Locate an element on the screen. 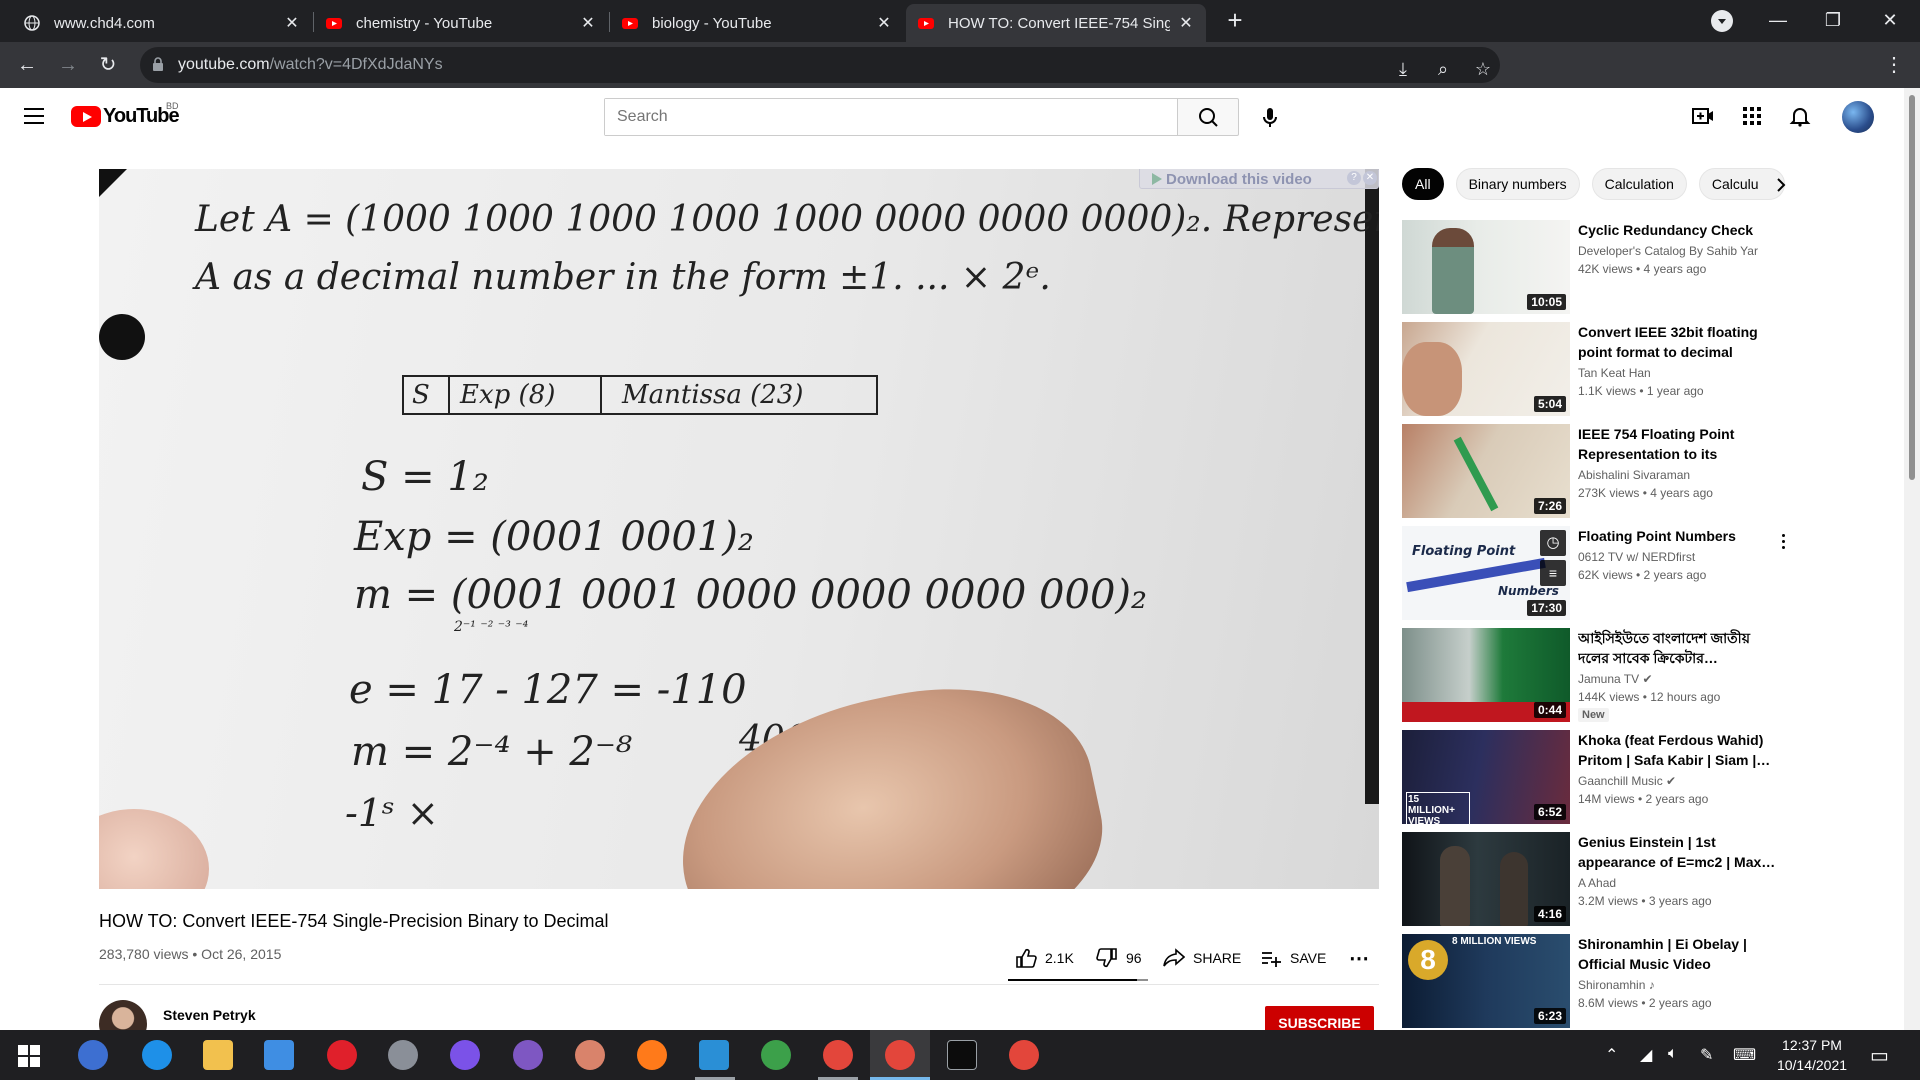 This screenshot has height=1080, width=1920. address-bar: youtube.com/watch?v=4DfXdJdaNYs ⤓ ⌕ ☆ is located at coordinates (820, 65).